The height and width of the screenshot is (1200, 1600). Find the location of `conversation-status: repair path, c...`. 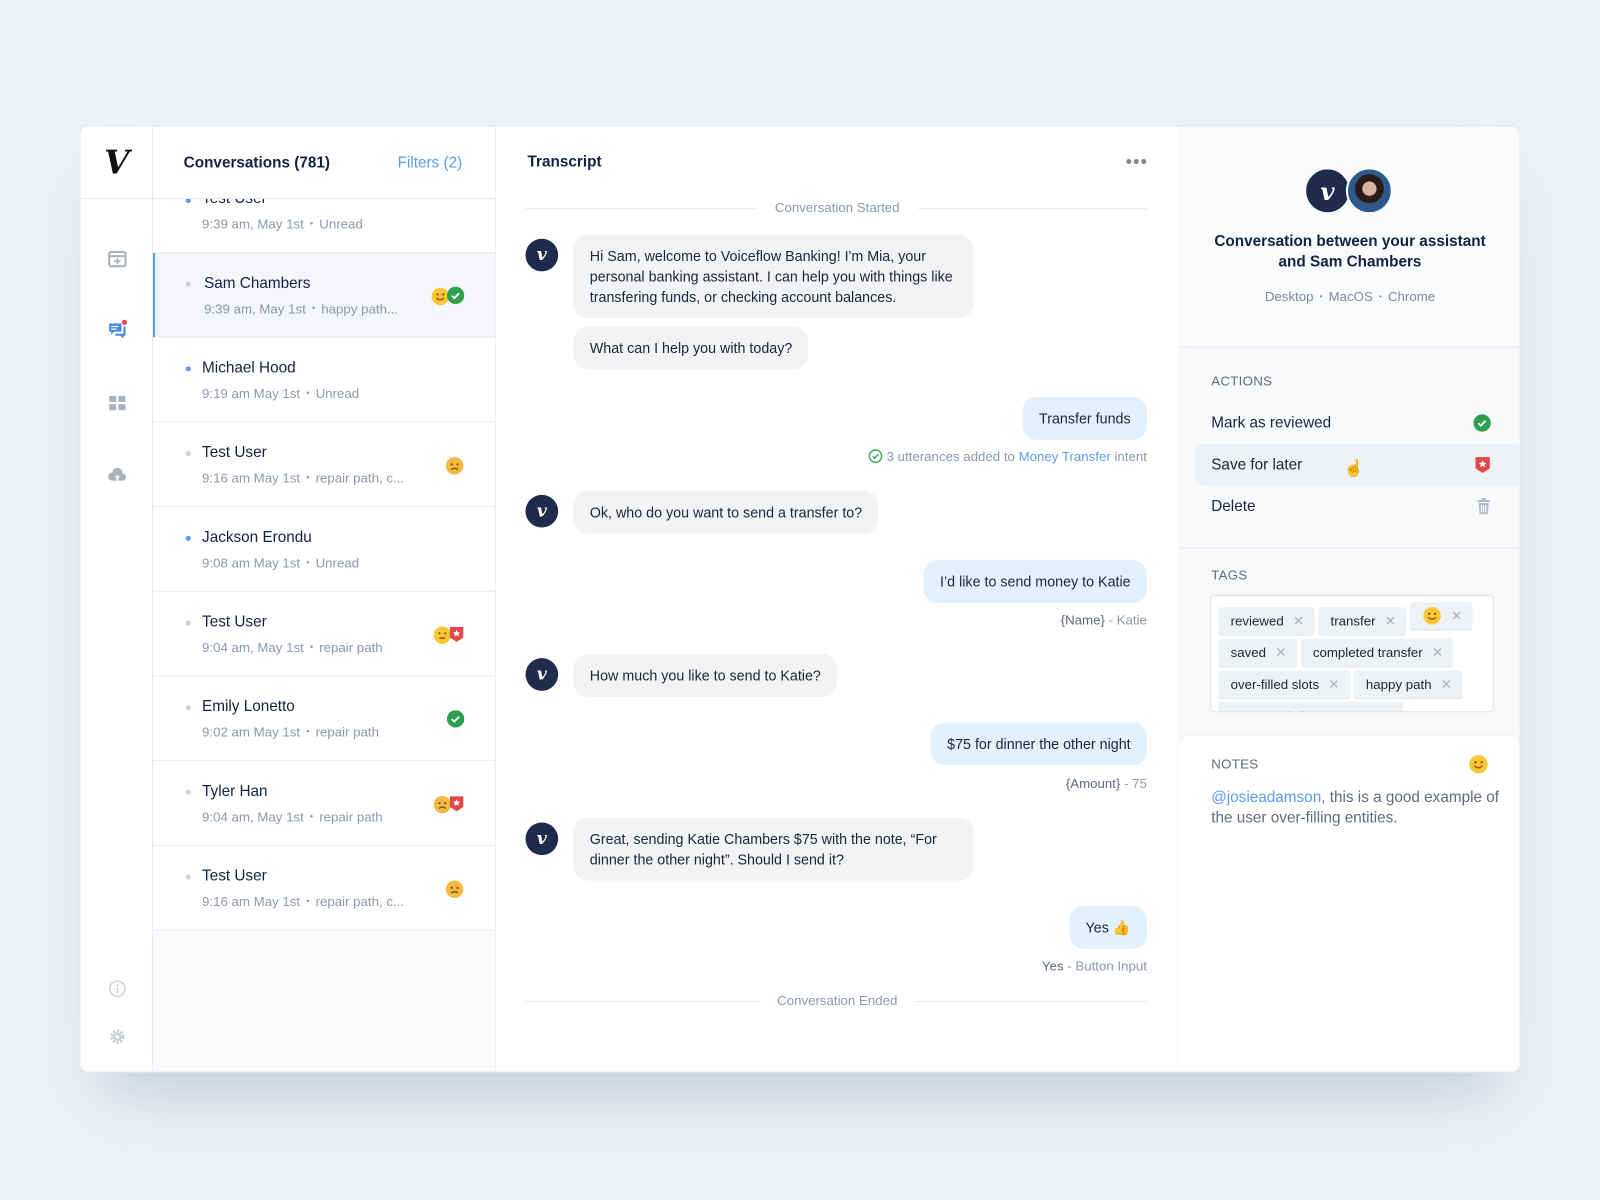

conversation-status: repair path, c... is located at coordinates (360, 478).